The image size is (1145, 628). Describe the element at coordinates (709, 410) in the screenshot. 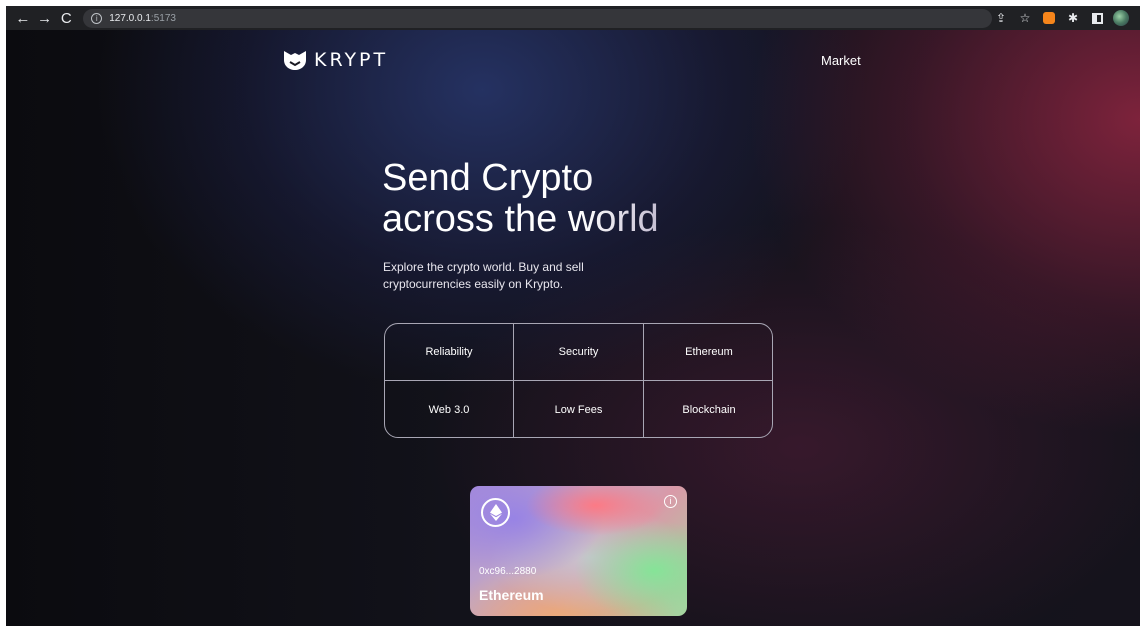

I see `feature-blockchain: Blockchain` at that location.